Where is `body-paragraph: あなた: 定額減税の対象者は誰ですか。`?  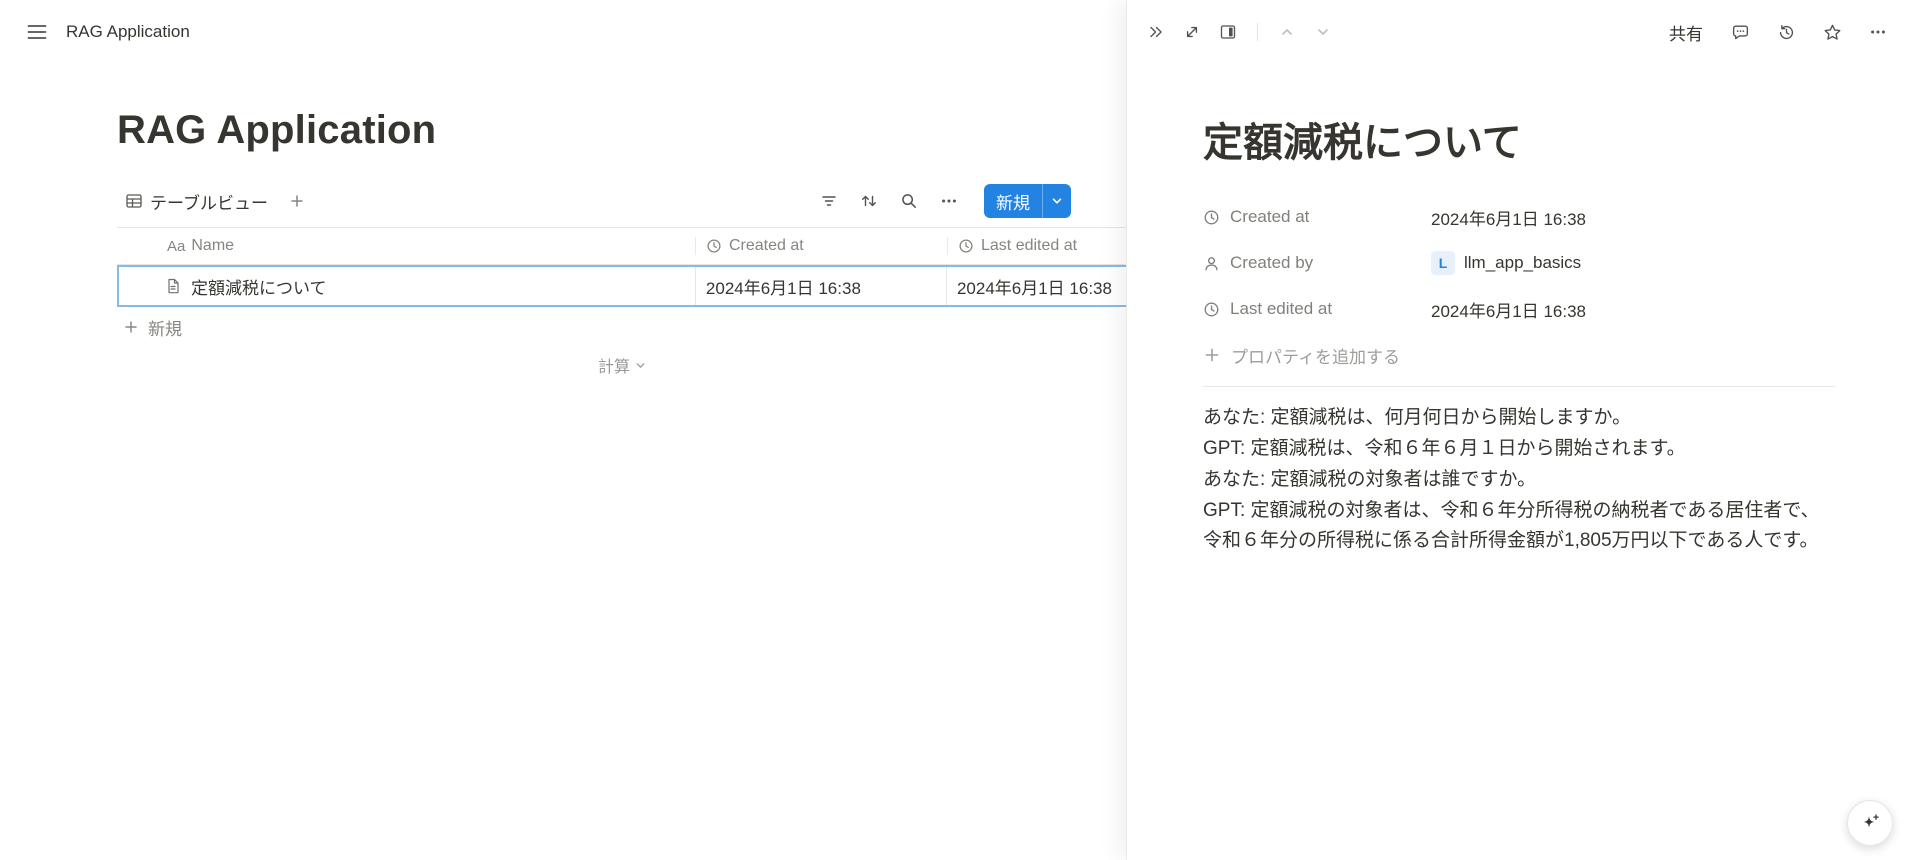
body-paragraph: あなた: 定額減税の対象者は誰ですか。 is located at coordinates (1519, 480).